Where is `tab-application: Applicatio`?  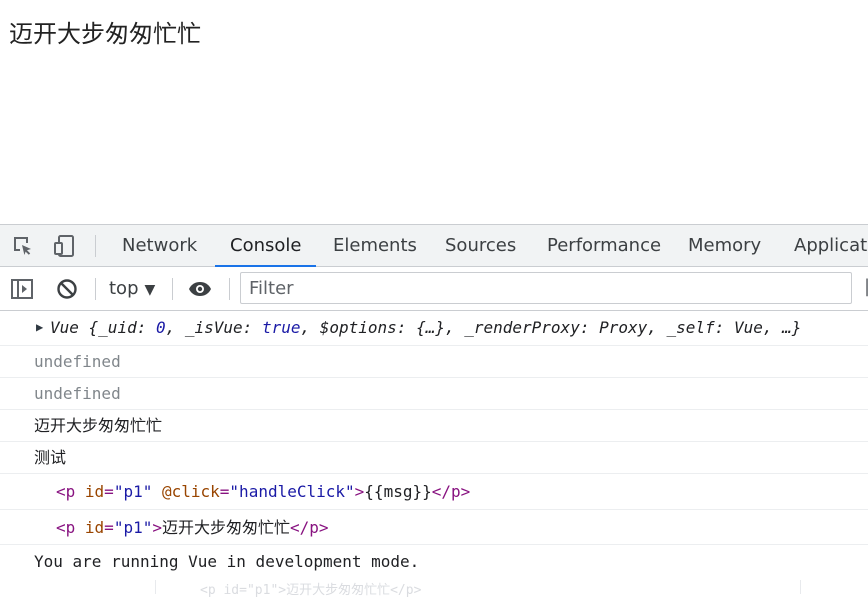 tab-application: Applicatio is located at coordinates (831, 246).